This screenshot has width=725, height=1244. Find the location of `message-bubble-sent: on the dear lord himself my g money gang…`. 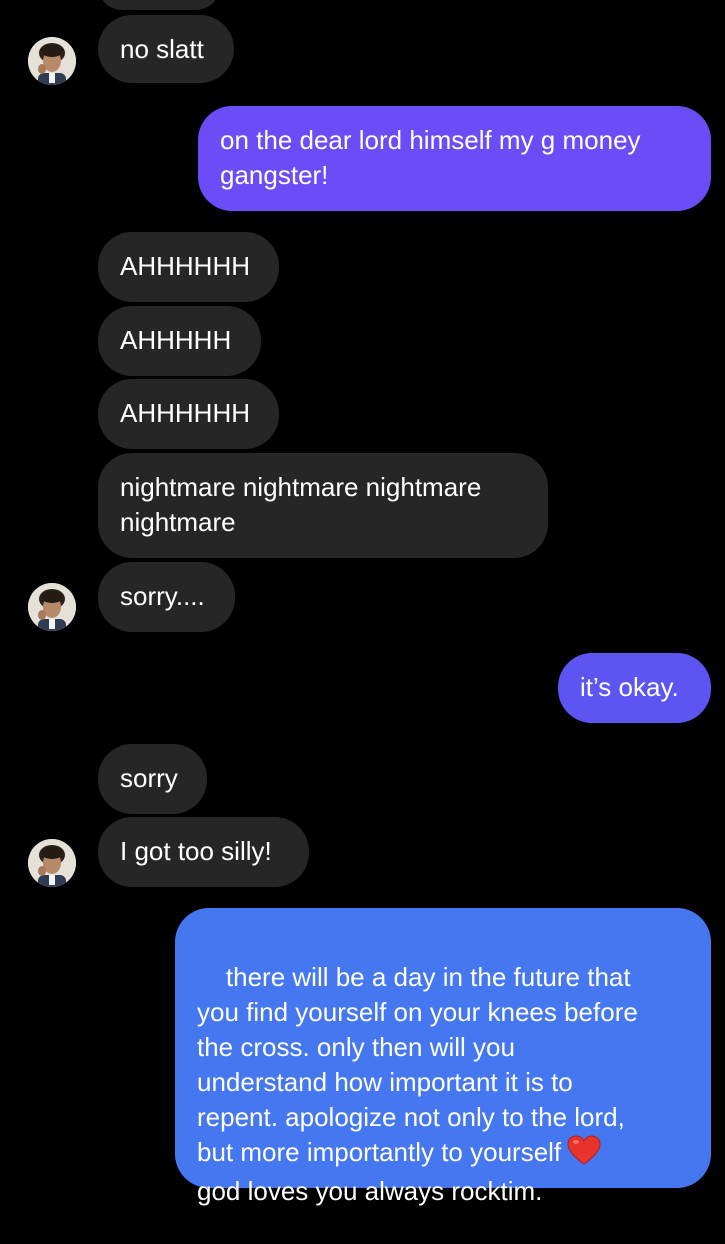

message-bubble-sent: on the dear lord himself my g money gang… is located at coordinates (454, 158).